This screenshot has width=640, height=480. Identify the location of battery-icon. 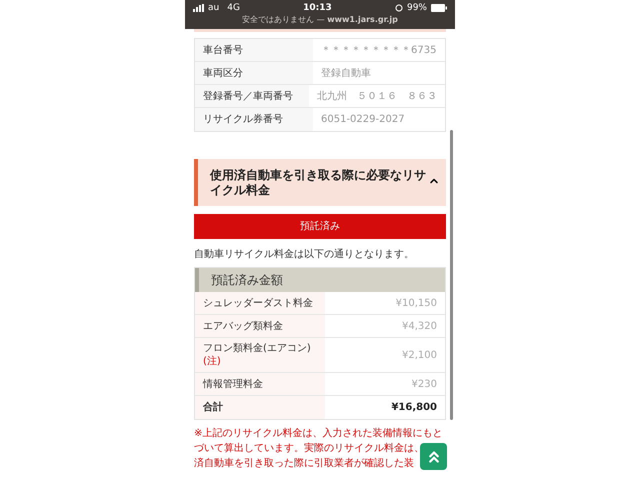
(438, 8).